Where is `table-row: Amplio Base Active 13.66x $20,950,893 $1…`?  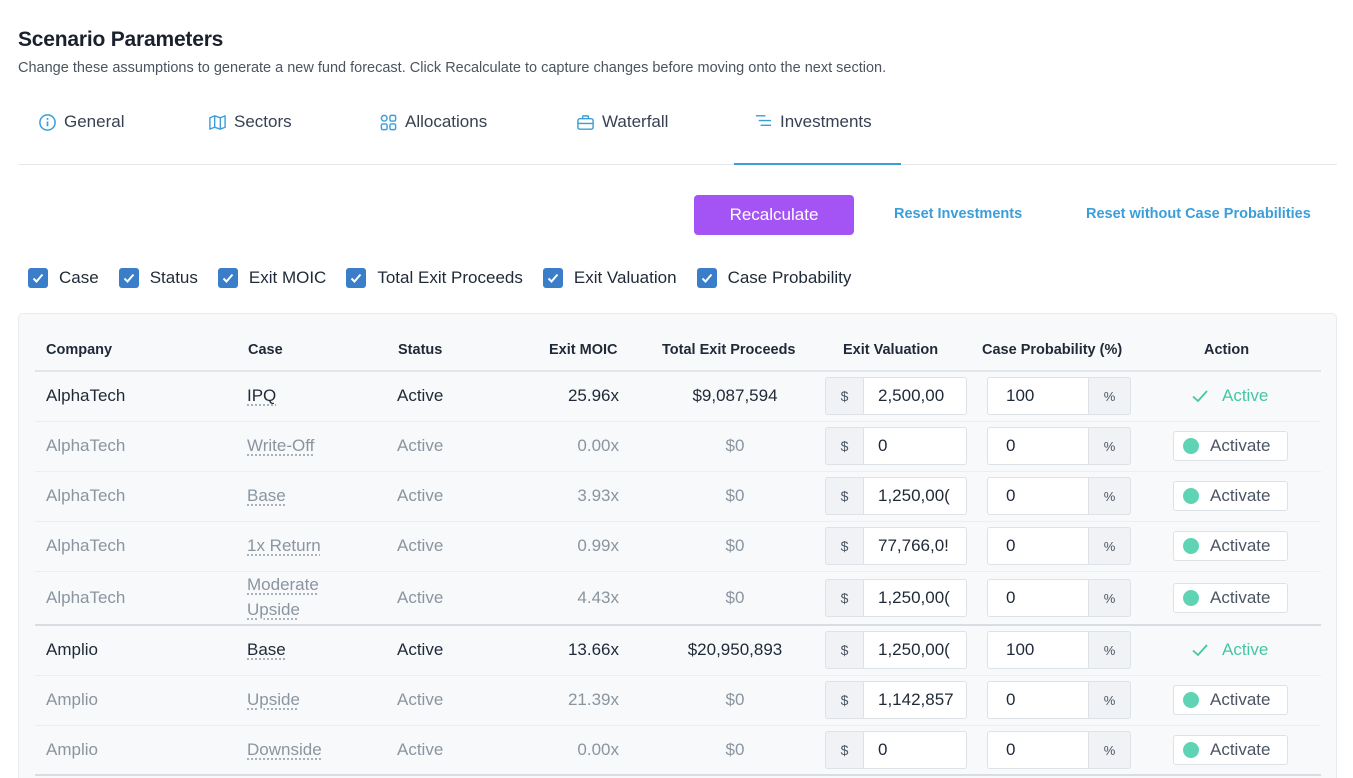 table-row: Amplio Base Active 13.66x $20,950,893 $1… is located at coordinates (678, 651).